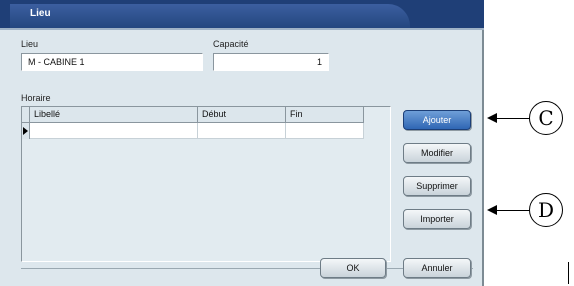 The height and width of the screenshot is (286, 574). I want to click on cell-debut, so click(242, 131).